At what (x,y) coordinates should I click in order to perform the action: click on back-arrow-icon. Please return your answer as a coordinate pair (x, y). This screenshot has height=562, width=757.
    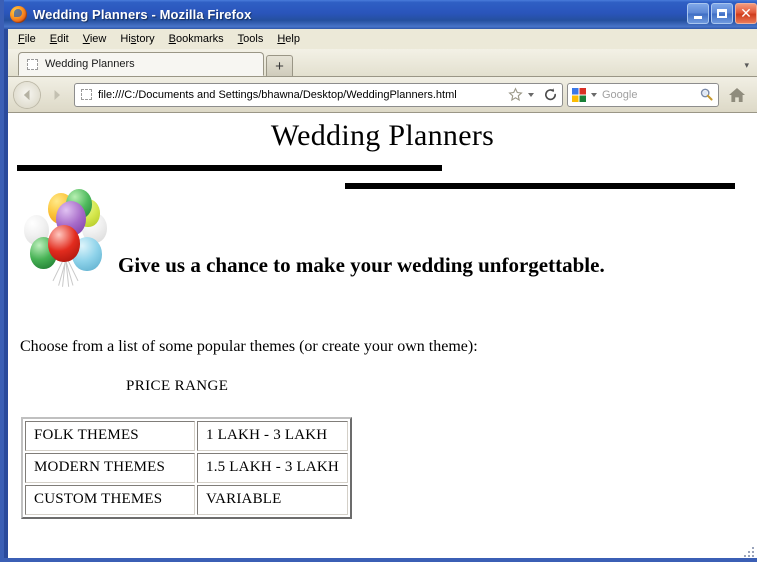
    Looking at the image, I should click on (27, 94).